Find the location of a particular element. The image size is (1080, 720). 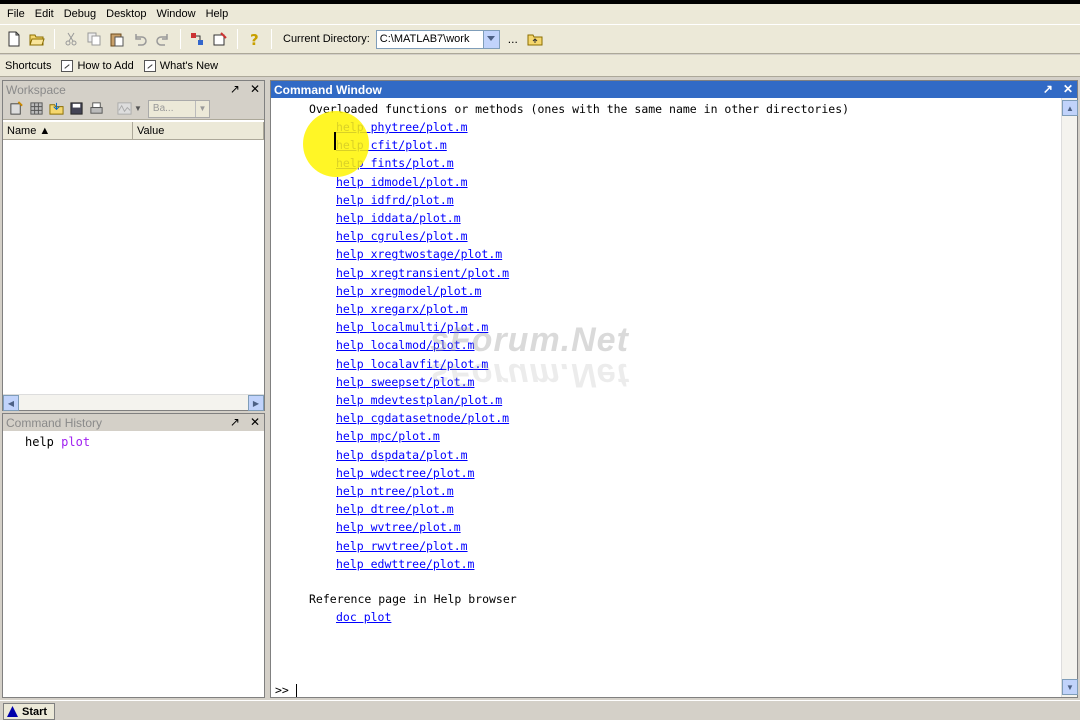

help-link: help rwvtree/plot.m is located at coordinates (402, 546).